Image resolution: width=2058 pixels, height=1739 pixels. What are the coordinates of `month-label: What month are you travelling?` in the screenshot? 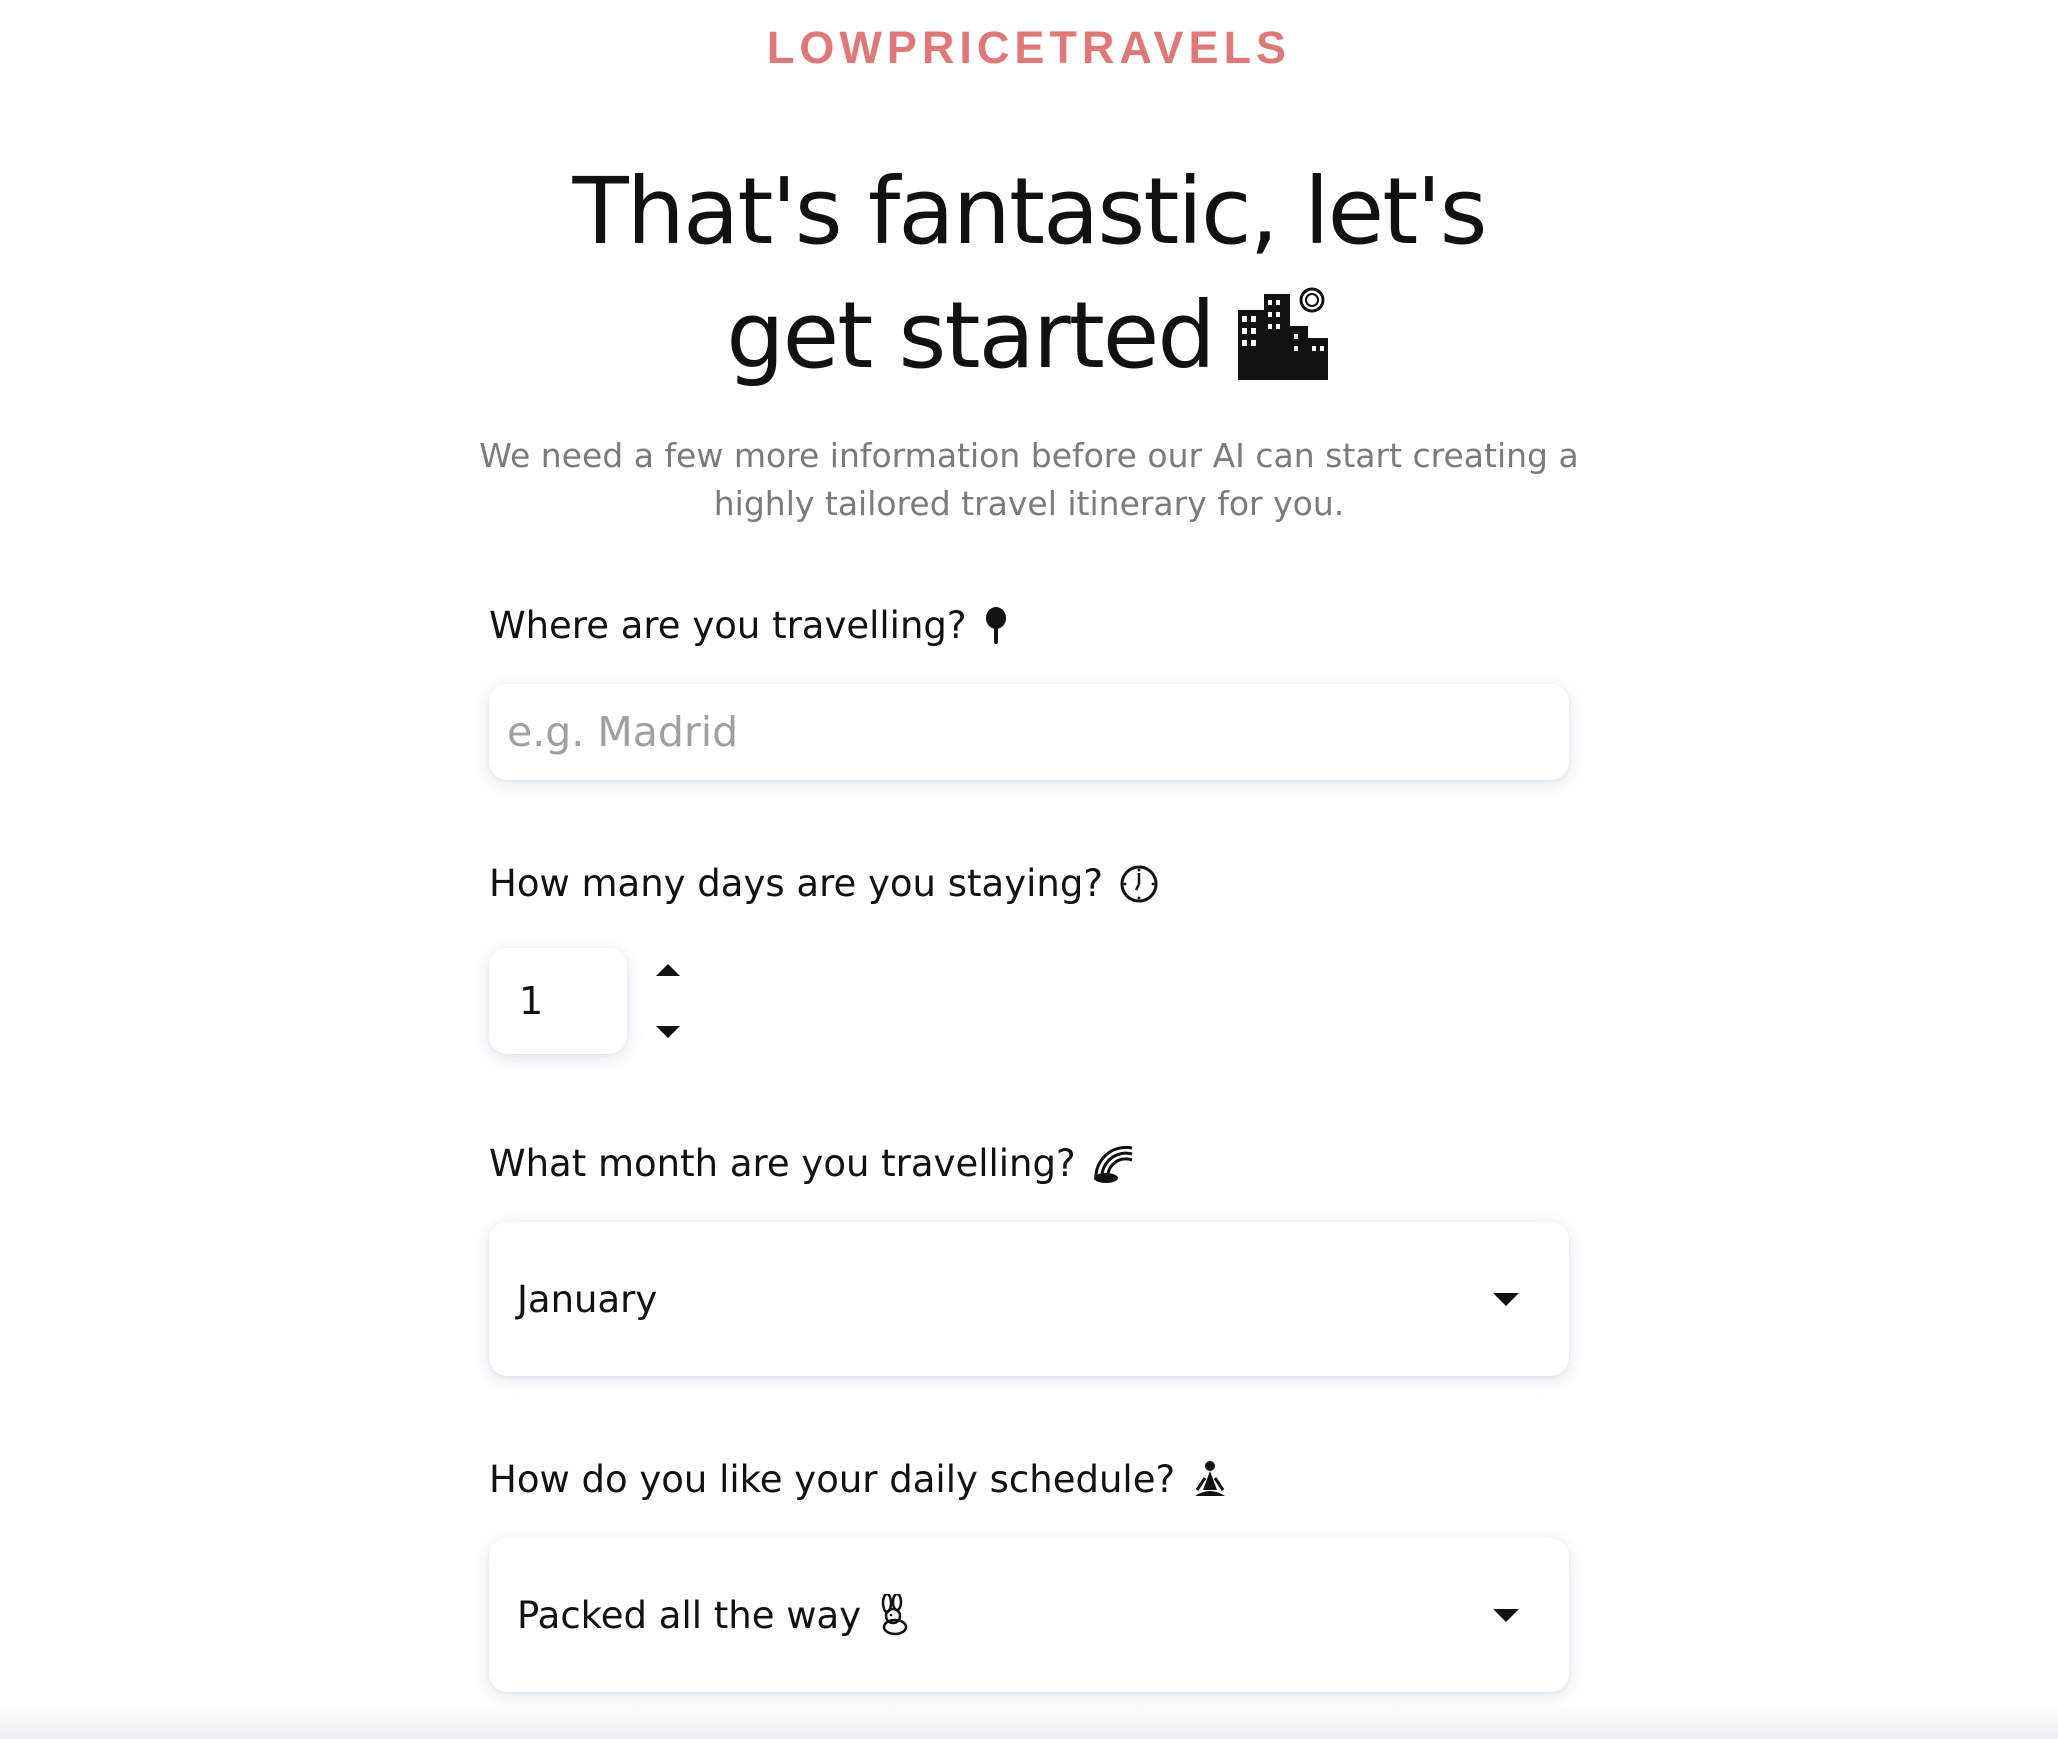 It's located at (812, 1163).